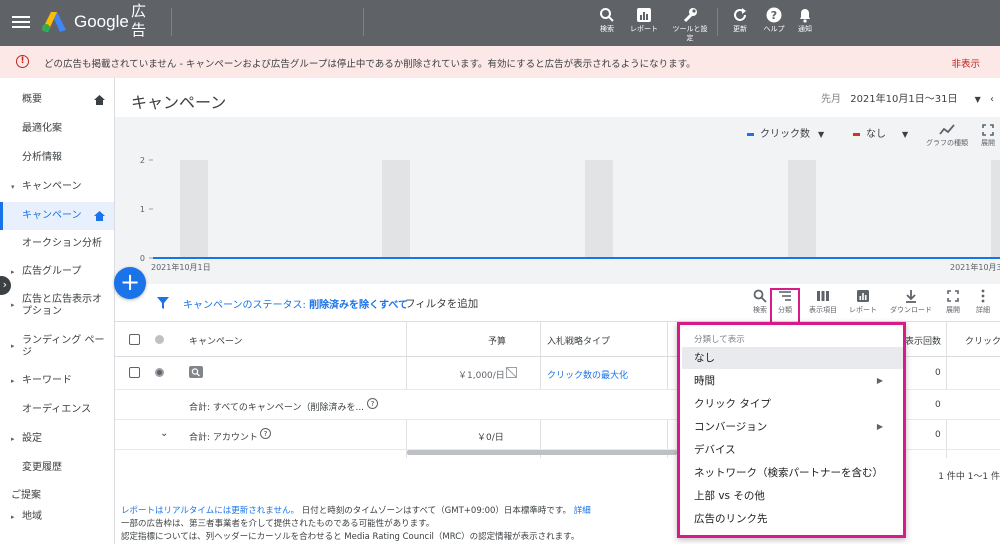  Describe the element at coordinates (982, 340) in the screenshot. I see `header-clicks: クリック` at that location.